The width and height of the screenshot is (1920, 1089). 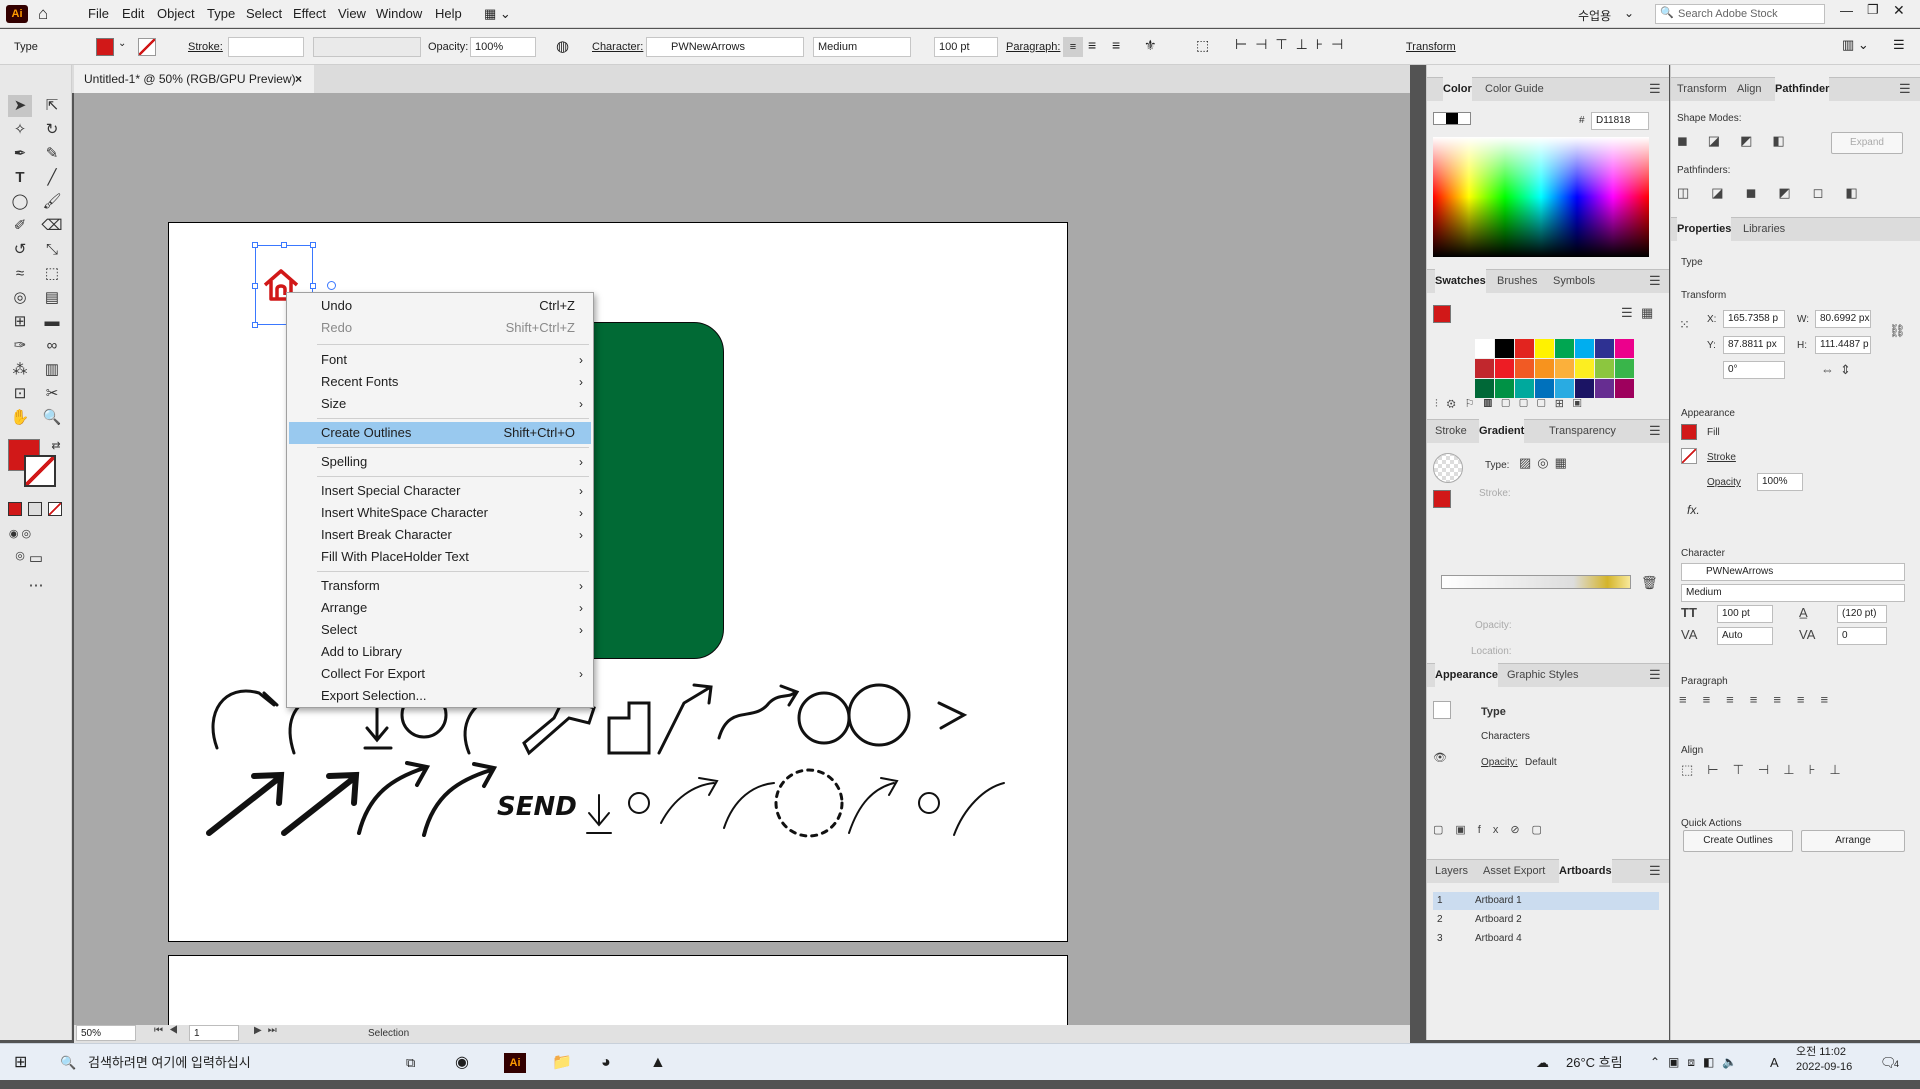 What do you see at coordinates (1457, 89) in the screenshot?
I see `tab-color: Color` at bounding box center [1457, 89].